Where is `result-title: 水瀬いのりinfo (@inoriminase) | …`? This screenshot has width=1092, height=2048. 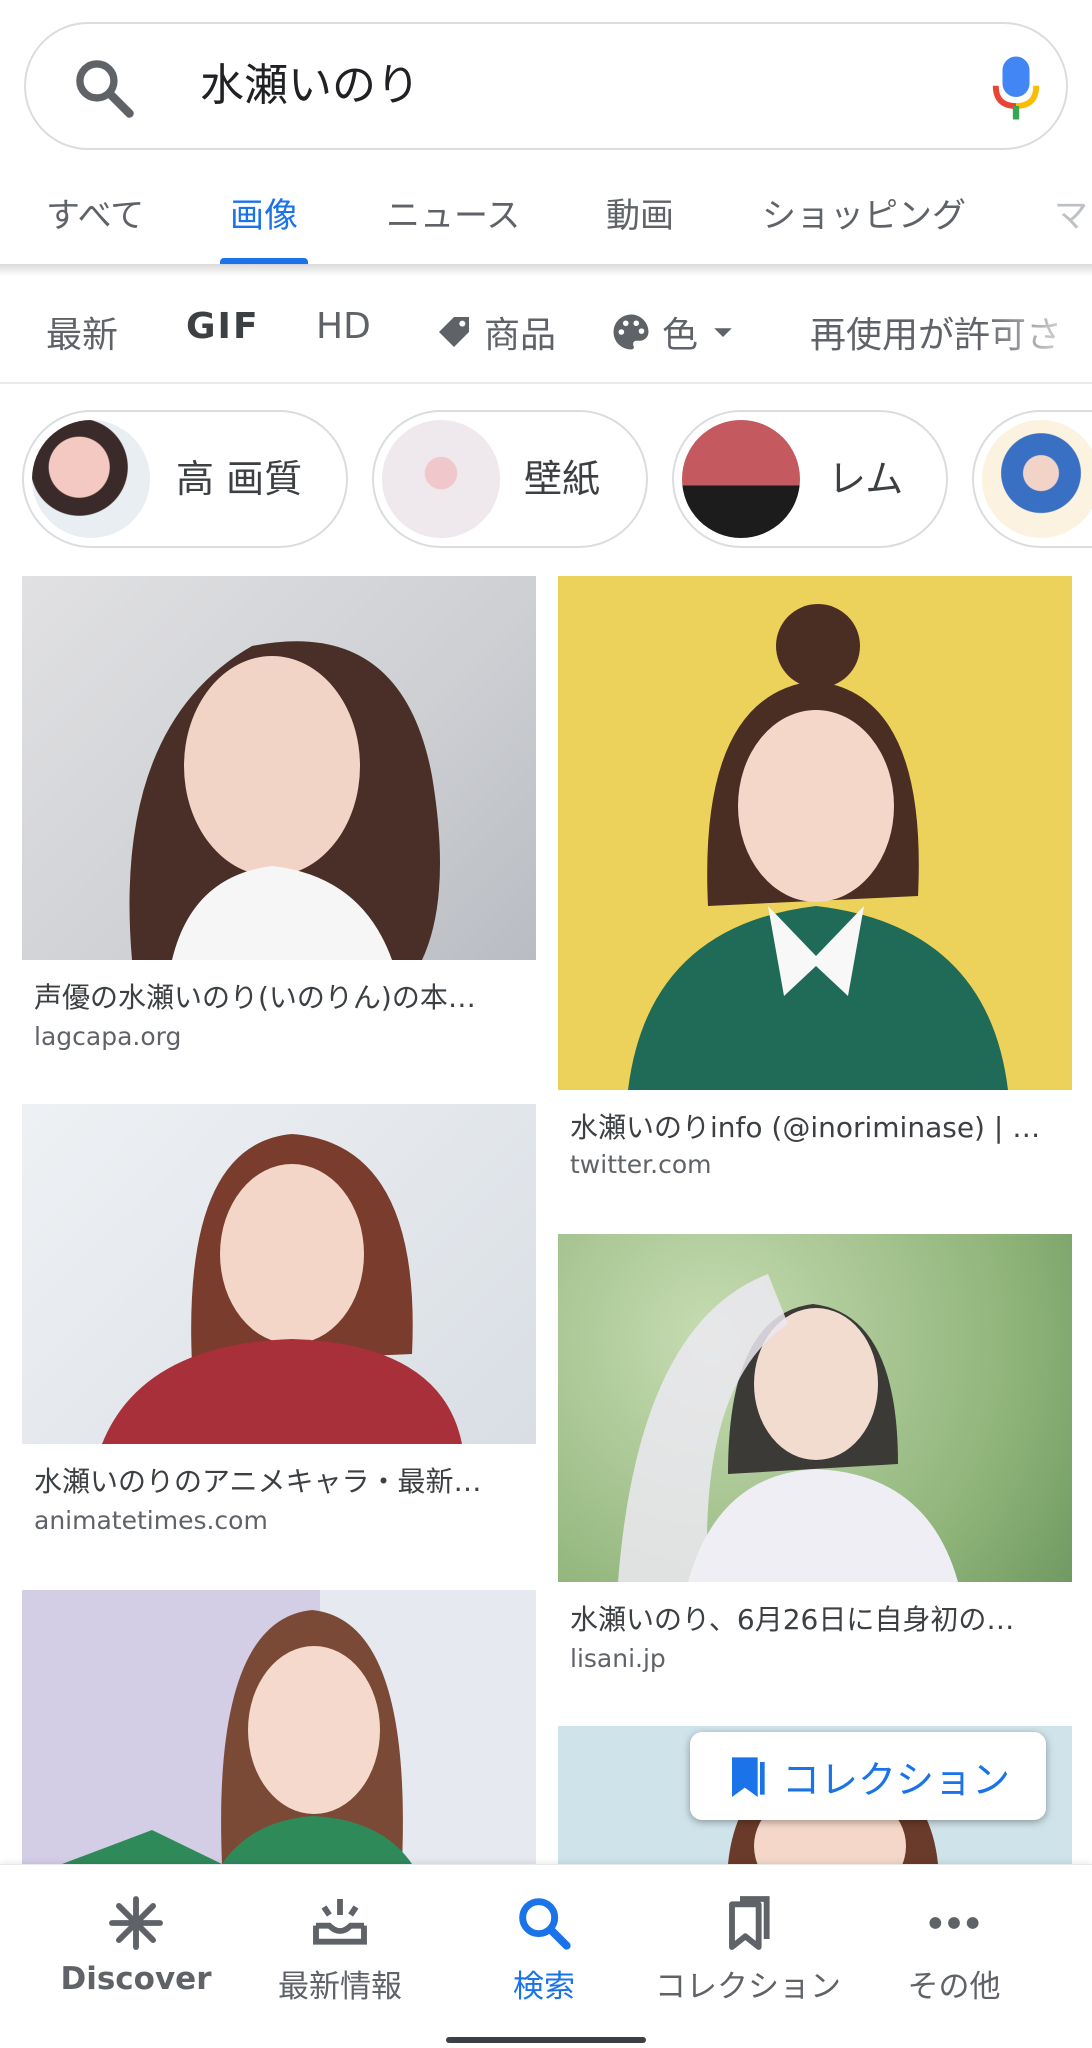 result-title: 水瀬いのりinfo (@inoriminase) | … is located at coordinates (820, 1126).